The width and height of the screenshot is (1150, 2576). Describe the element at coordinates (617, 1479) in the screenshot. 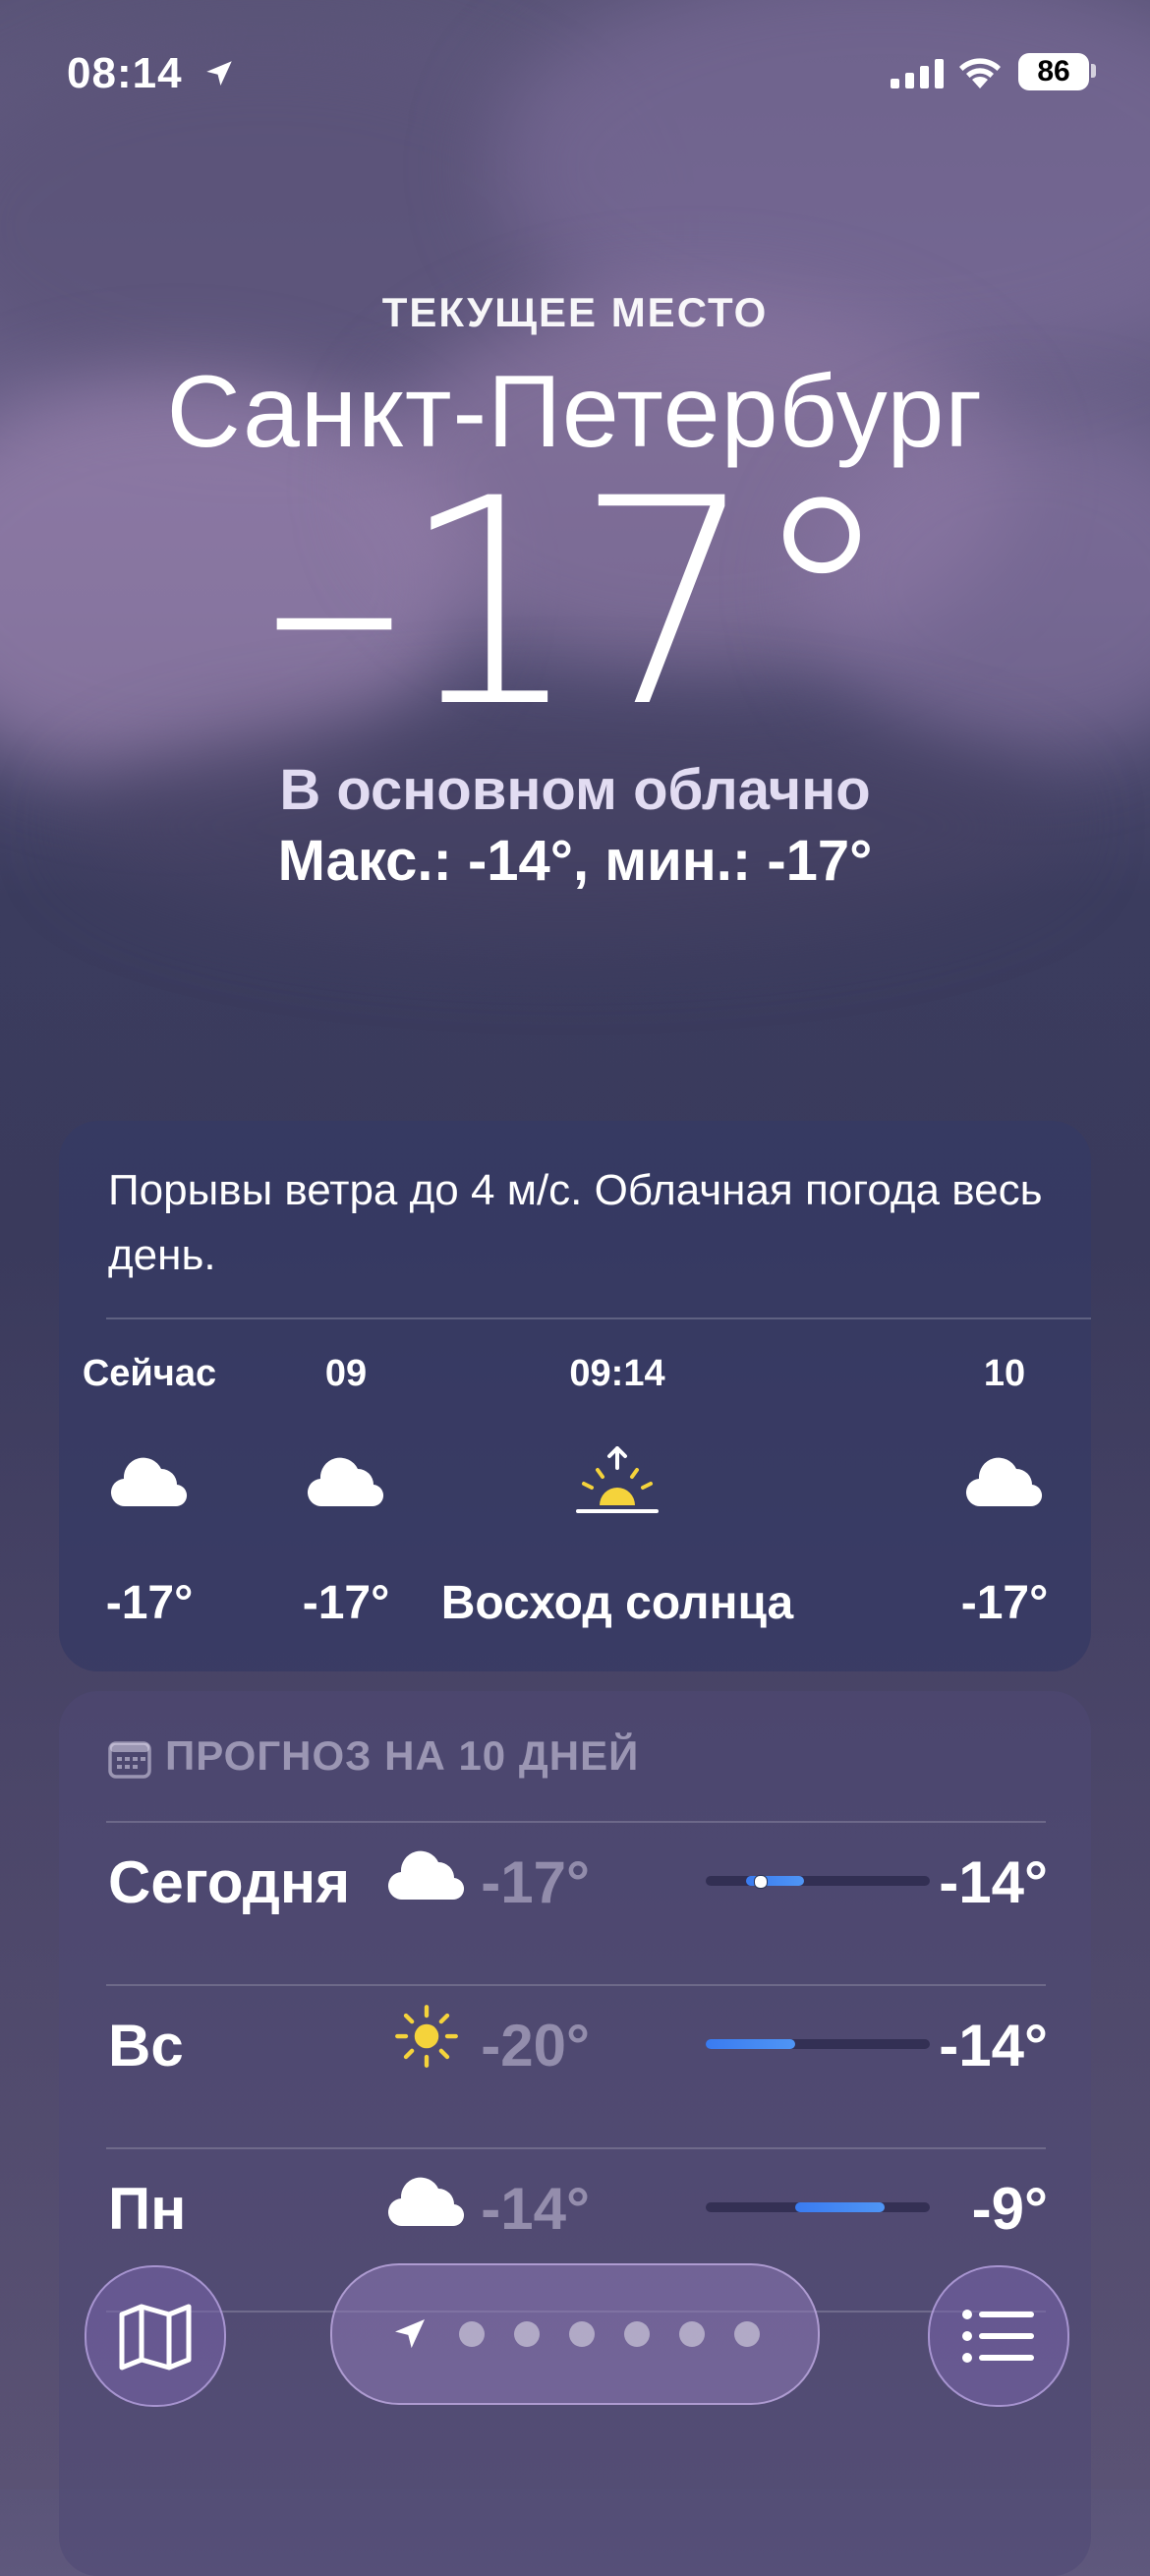

I see `sunrise-icon` at that location.